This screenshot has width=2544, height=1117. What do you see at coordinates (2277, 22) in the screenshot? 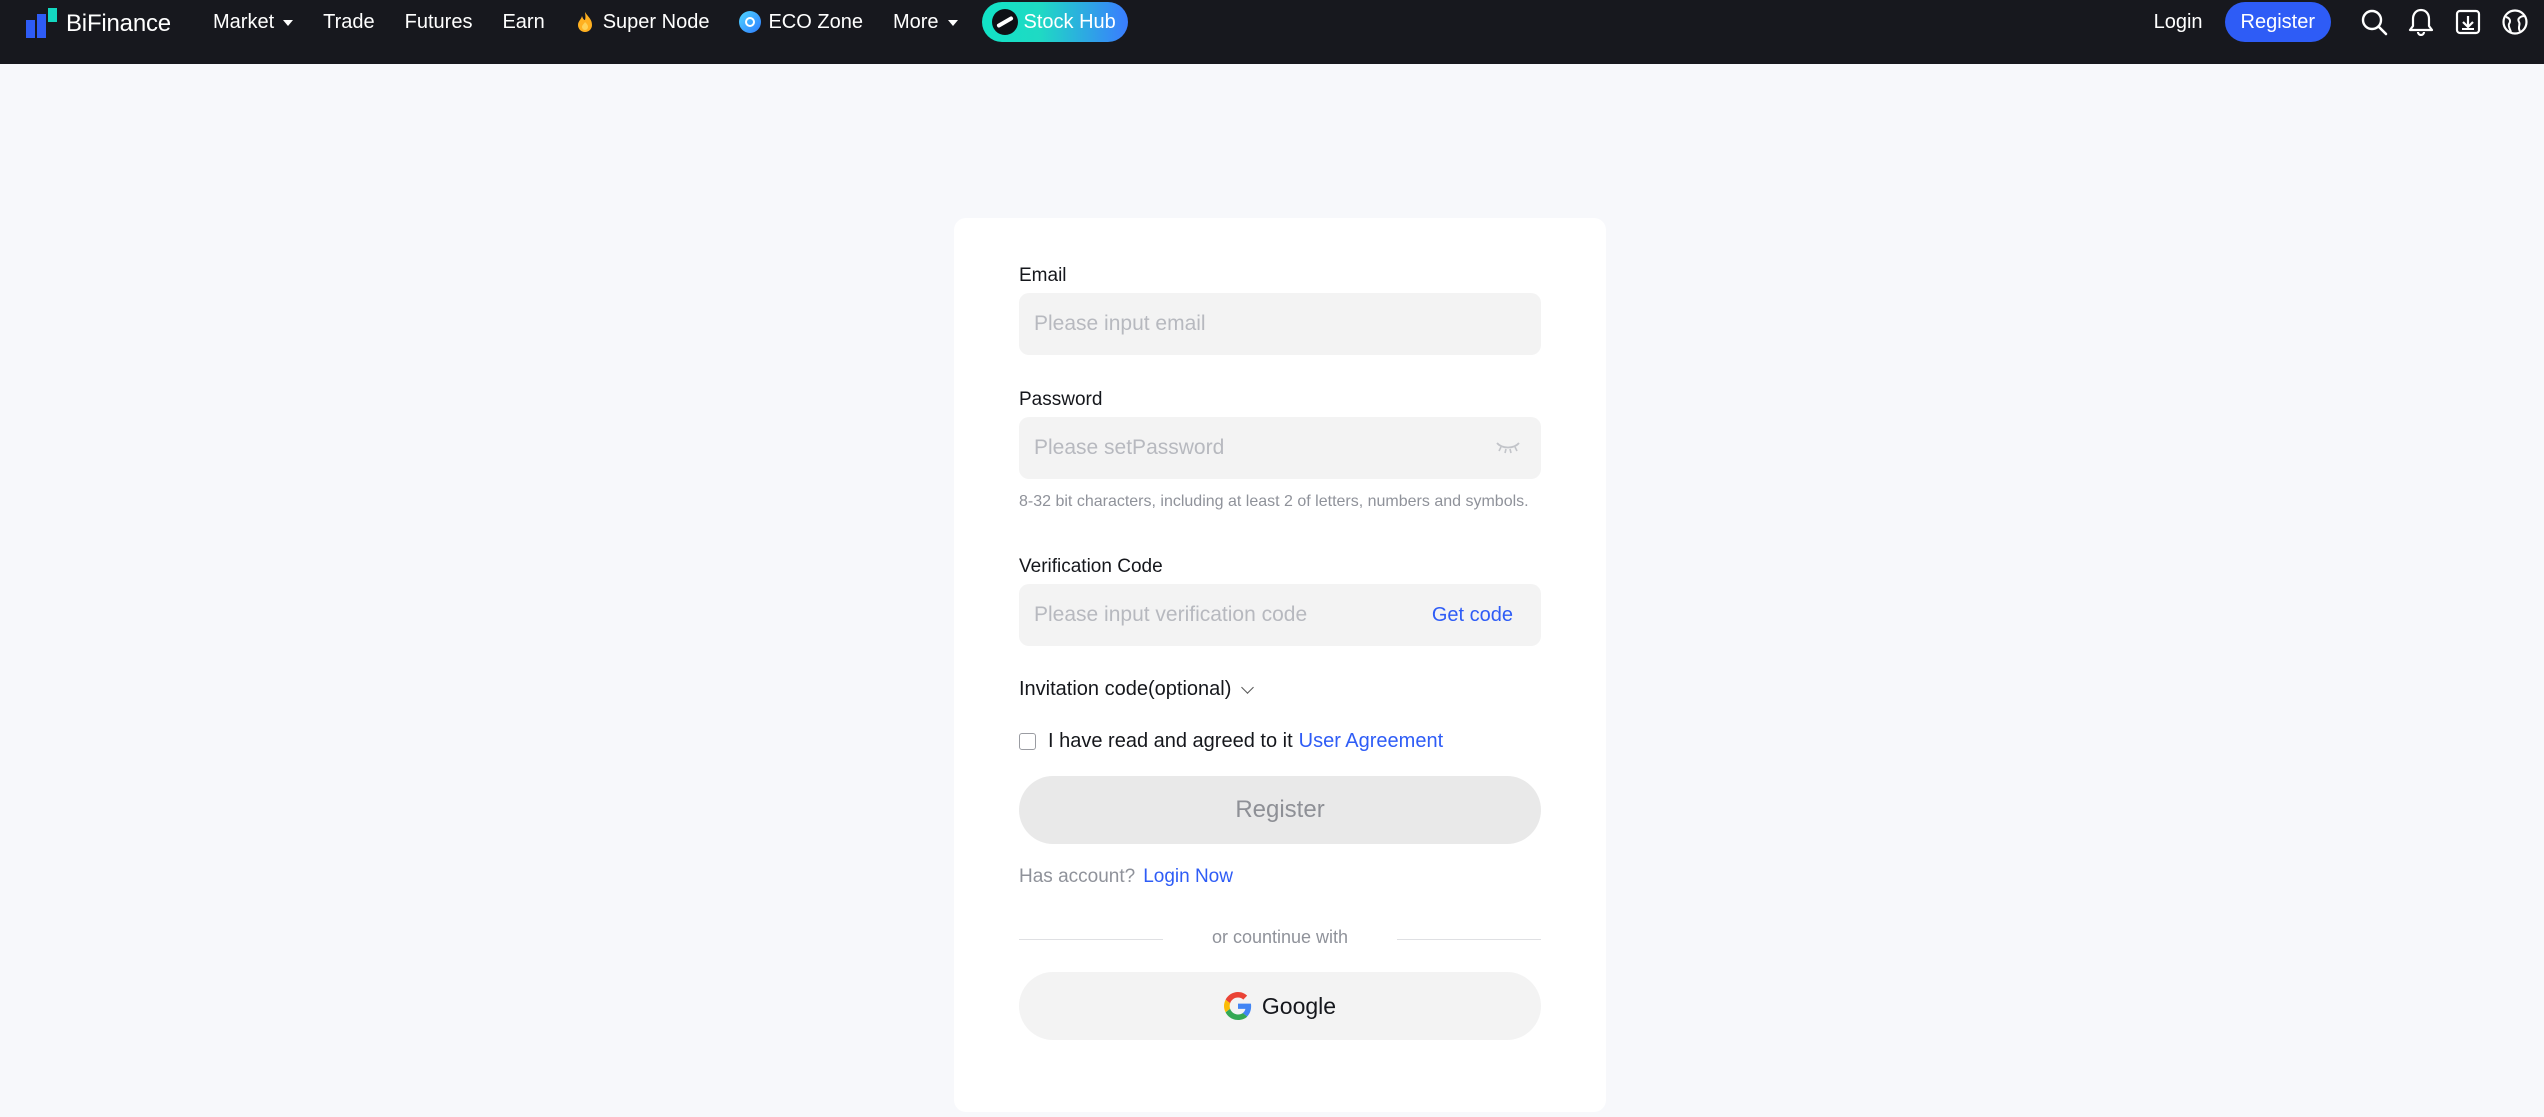
I see `header-register-button: Register` at bounding box center [2277, 22].